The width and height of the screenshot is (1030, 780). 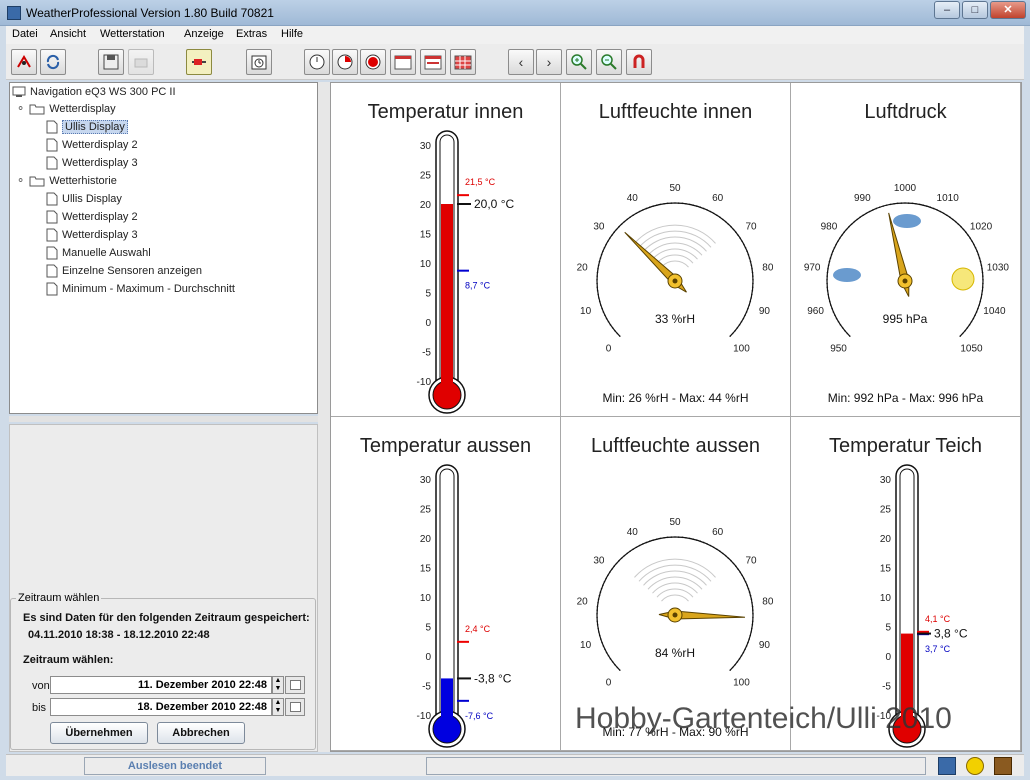 What do you see at coordinates (907, 221) in the screenshot?
I see `rain-cloud-icon` at bounding box center [907, 221].